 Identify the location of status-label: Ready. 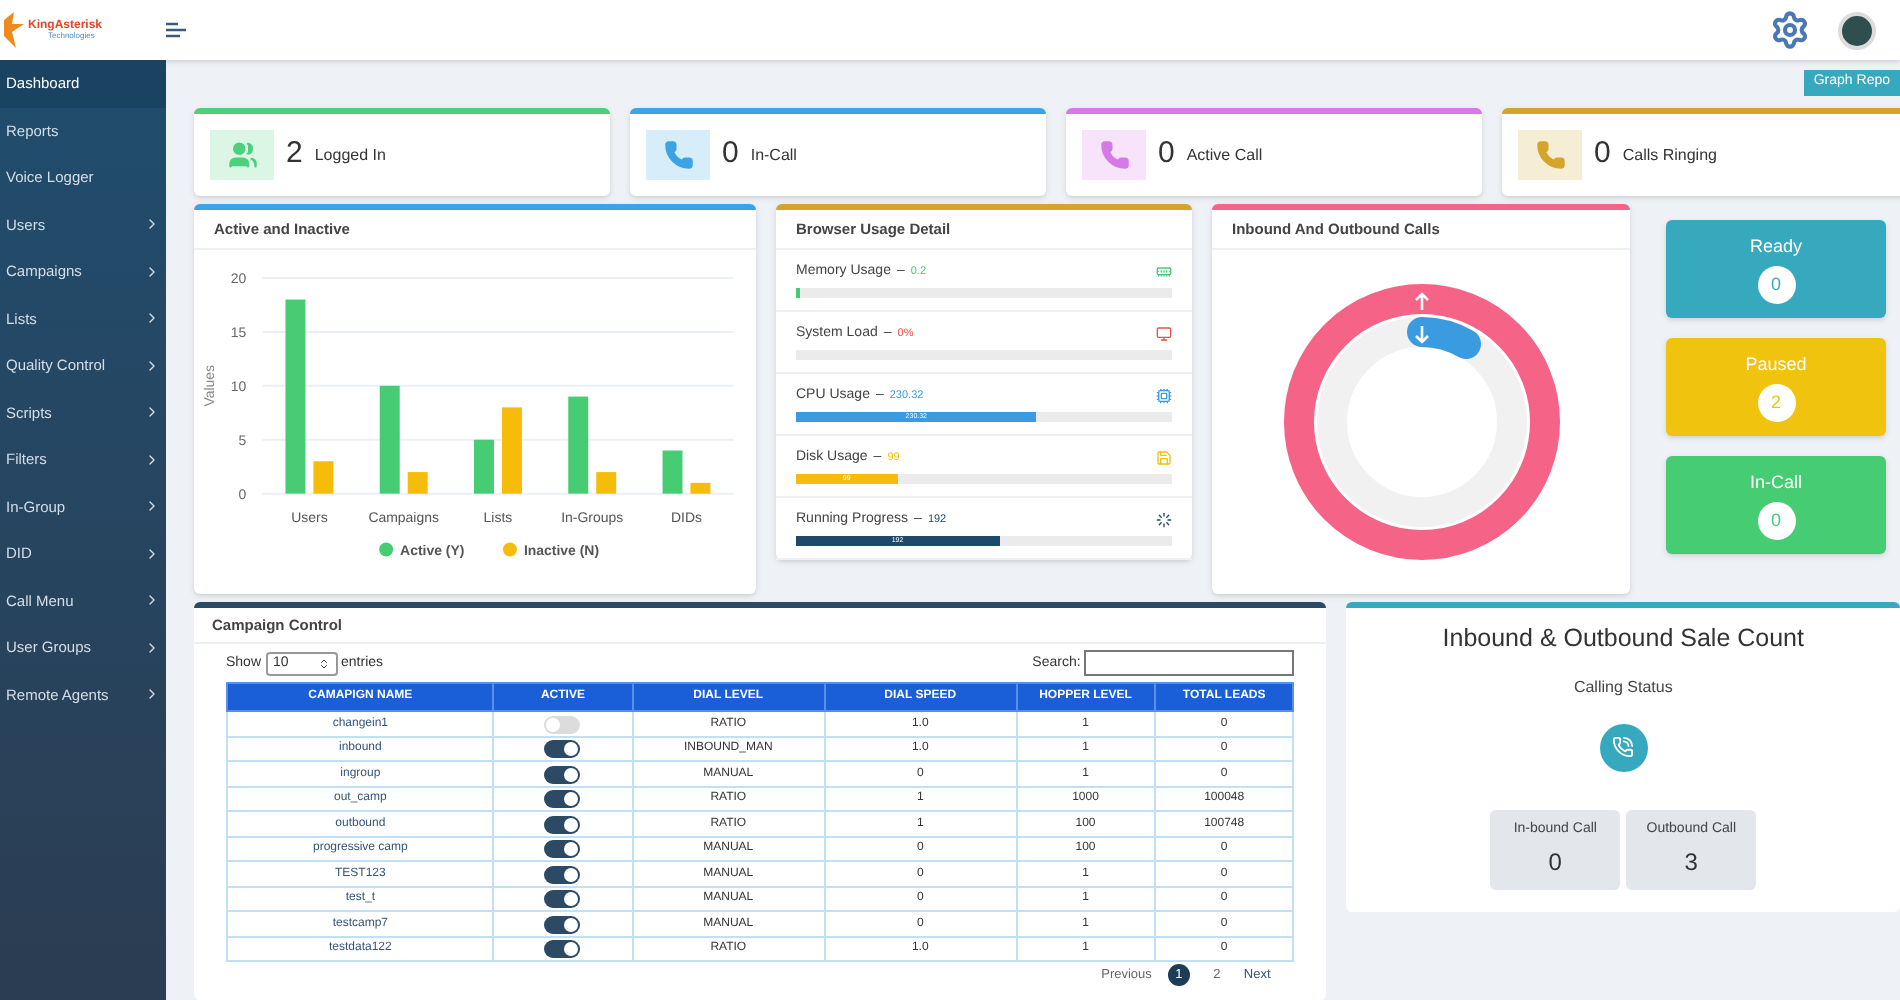
(1775, 246).